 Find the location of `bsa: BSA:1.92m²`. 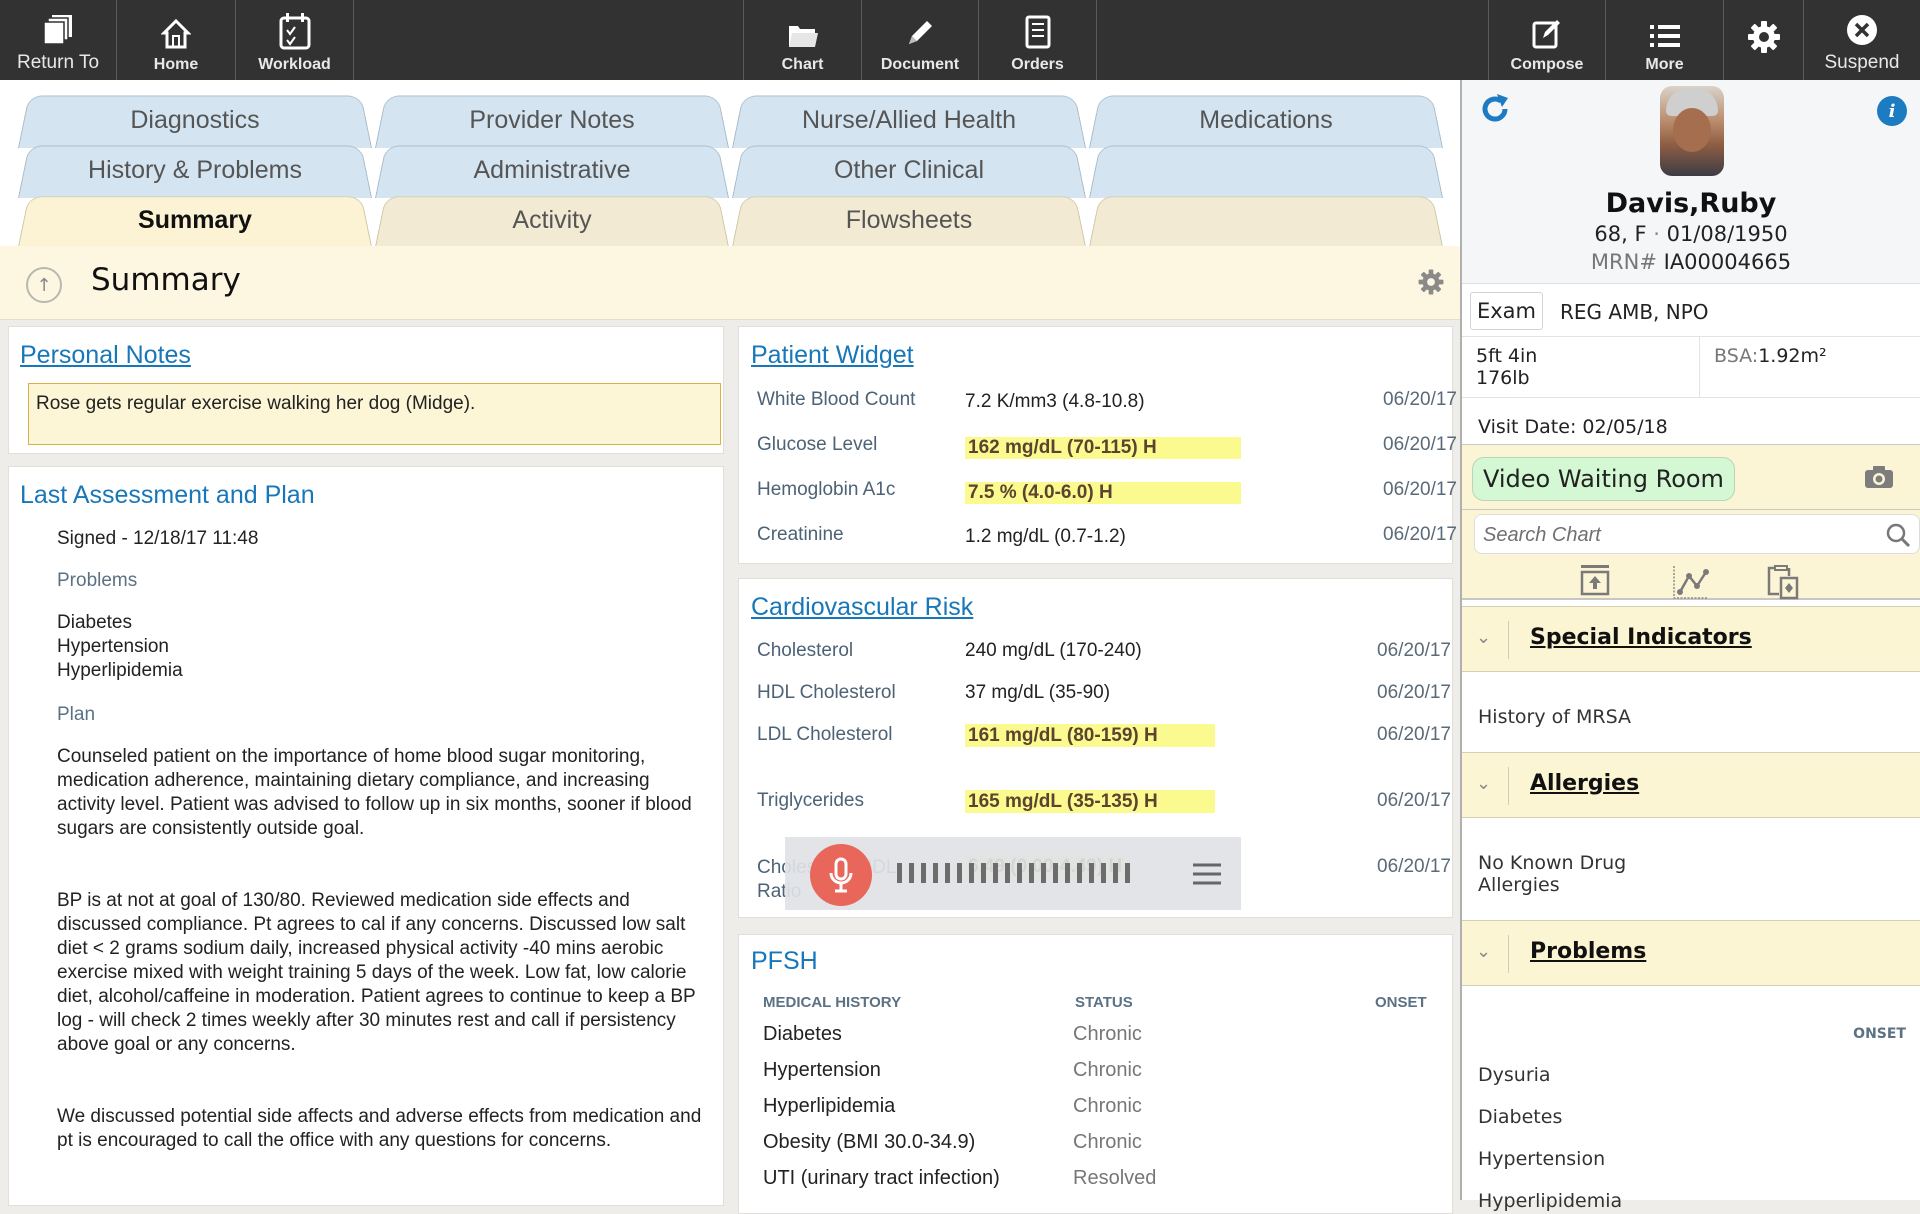

bsa: BSA:1.92m² is located at coordinates (1770, 356).